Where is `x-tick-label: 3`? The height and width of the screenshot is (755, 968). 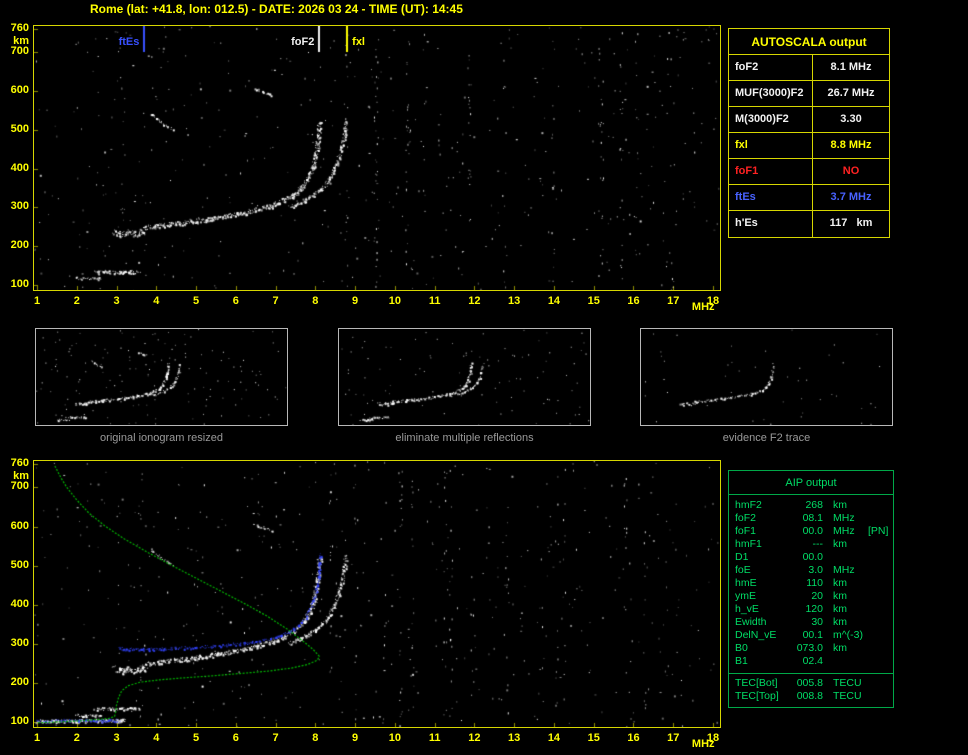 x-tick-label: 3 is located at coordinates (116, 301).